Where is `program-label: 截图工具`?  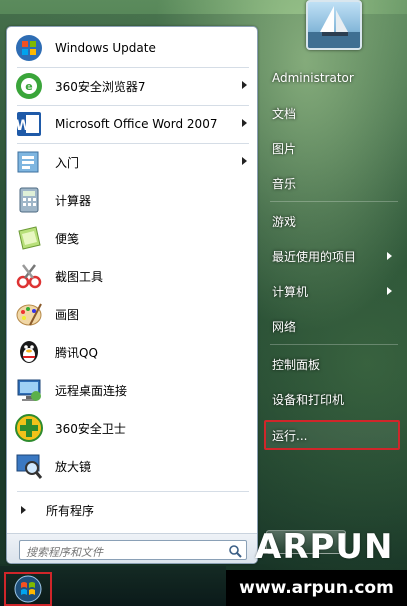
program-label: 截图工具 is located at coordinates (79, 276).